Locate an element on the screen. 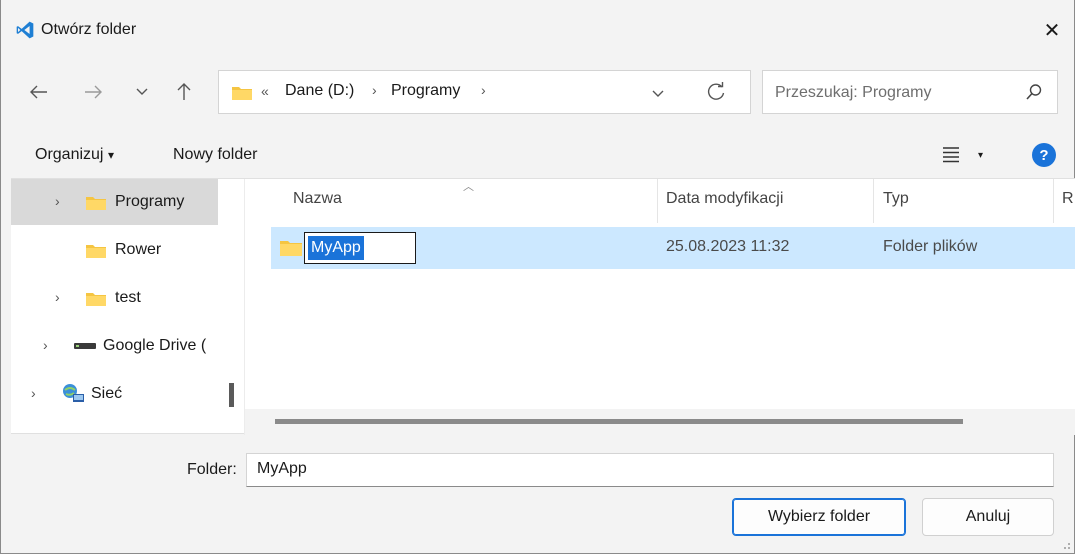  chevron-down-icon: ▾ is located at coordinates (110, 155).